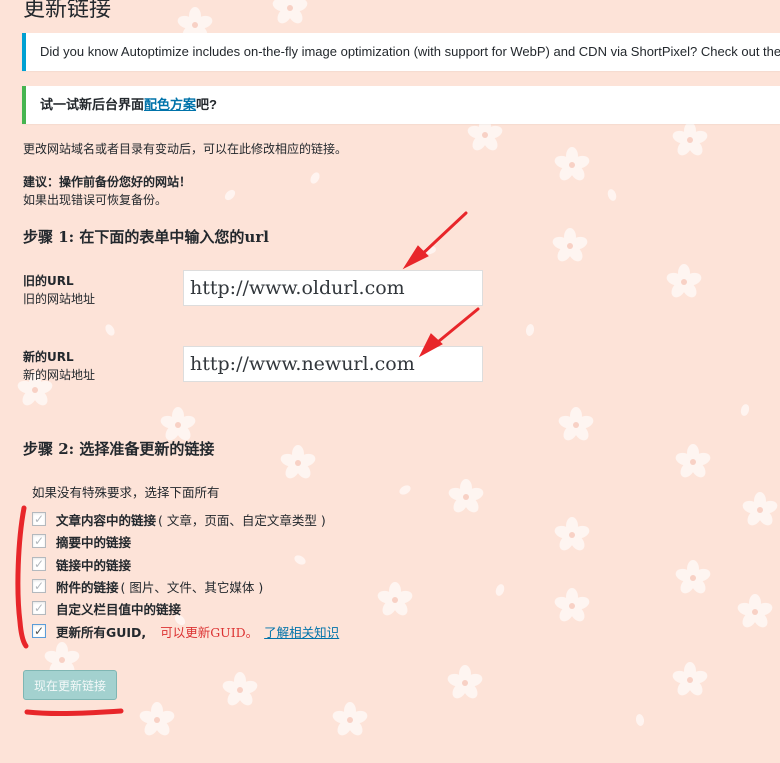 Image resolution: width=780 pixels, height=763 pixels. Describe the element at coordinates (106, 520) in the screenshot. I see `option-label: 文章内容中的链接` at that location.